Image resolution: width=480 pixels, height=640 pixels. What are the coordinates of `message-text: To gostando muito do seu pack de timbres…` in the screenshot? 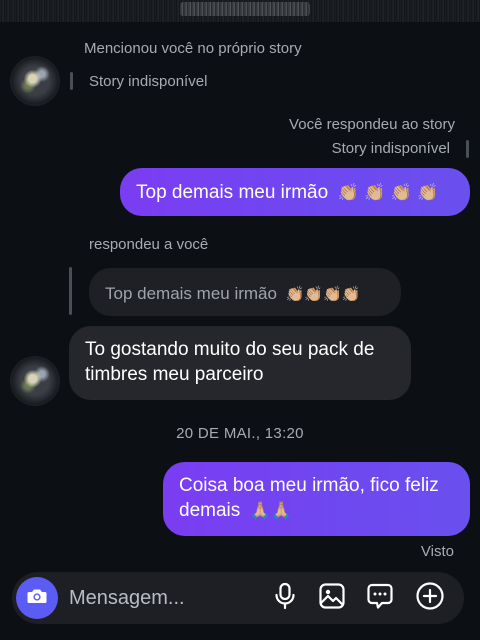 It's located at (230, 362).